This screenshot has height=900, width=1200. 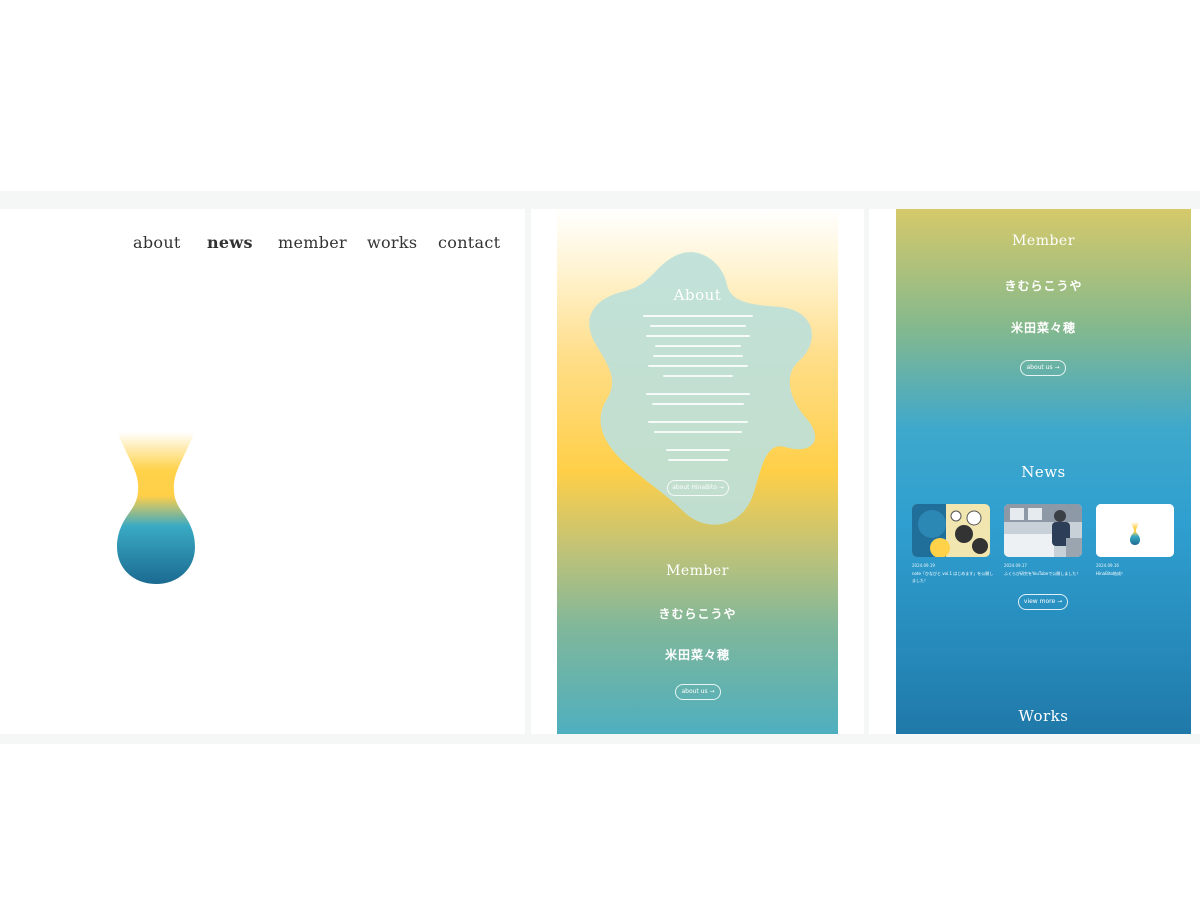 I want to click on news-item-3: 2024.09.16 HinaBito結成！, so click(x=1137, y=570).